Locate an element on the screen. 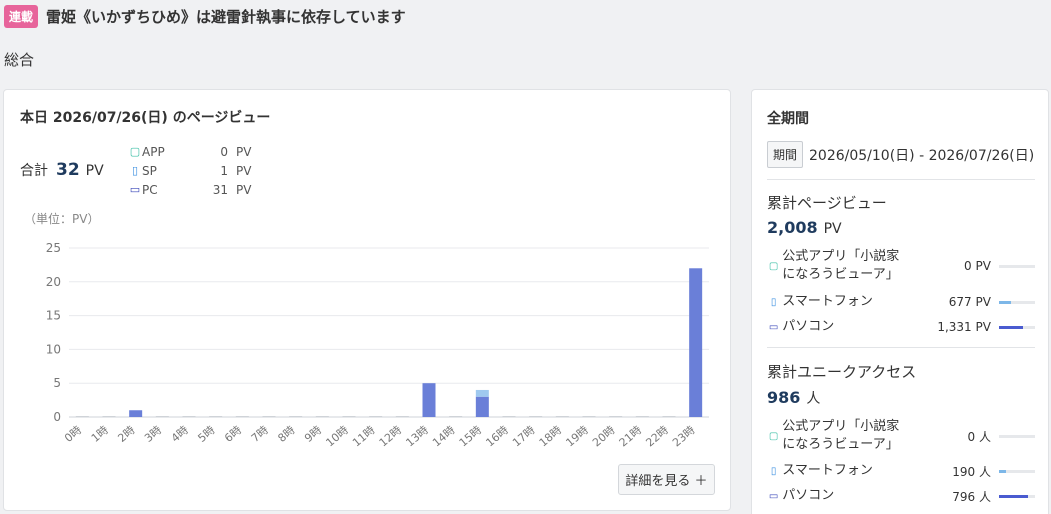  breakdown-row-pc: ▭ PC 31 PV is located at coordinates (190, 189).